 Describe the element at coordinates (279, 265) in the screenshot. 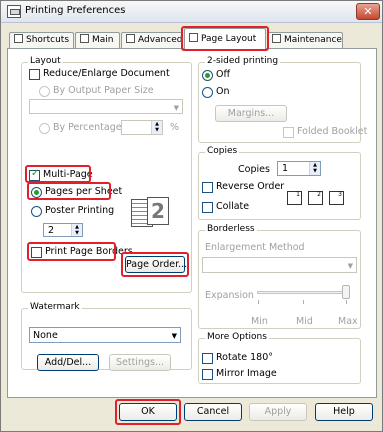

I see `enlargement-method-select: ▼` at that location.